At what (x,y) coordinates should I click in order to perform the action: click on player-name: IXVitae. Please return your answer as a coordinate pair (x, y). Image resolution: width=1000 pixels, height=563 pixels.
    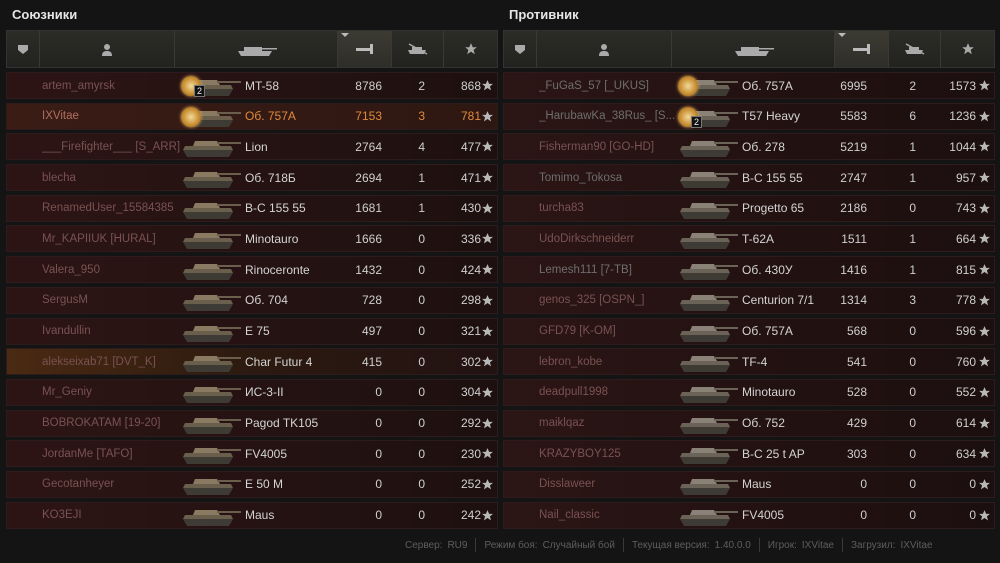
    Looking at the image, I should click on (112, 116).